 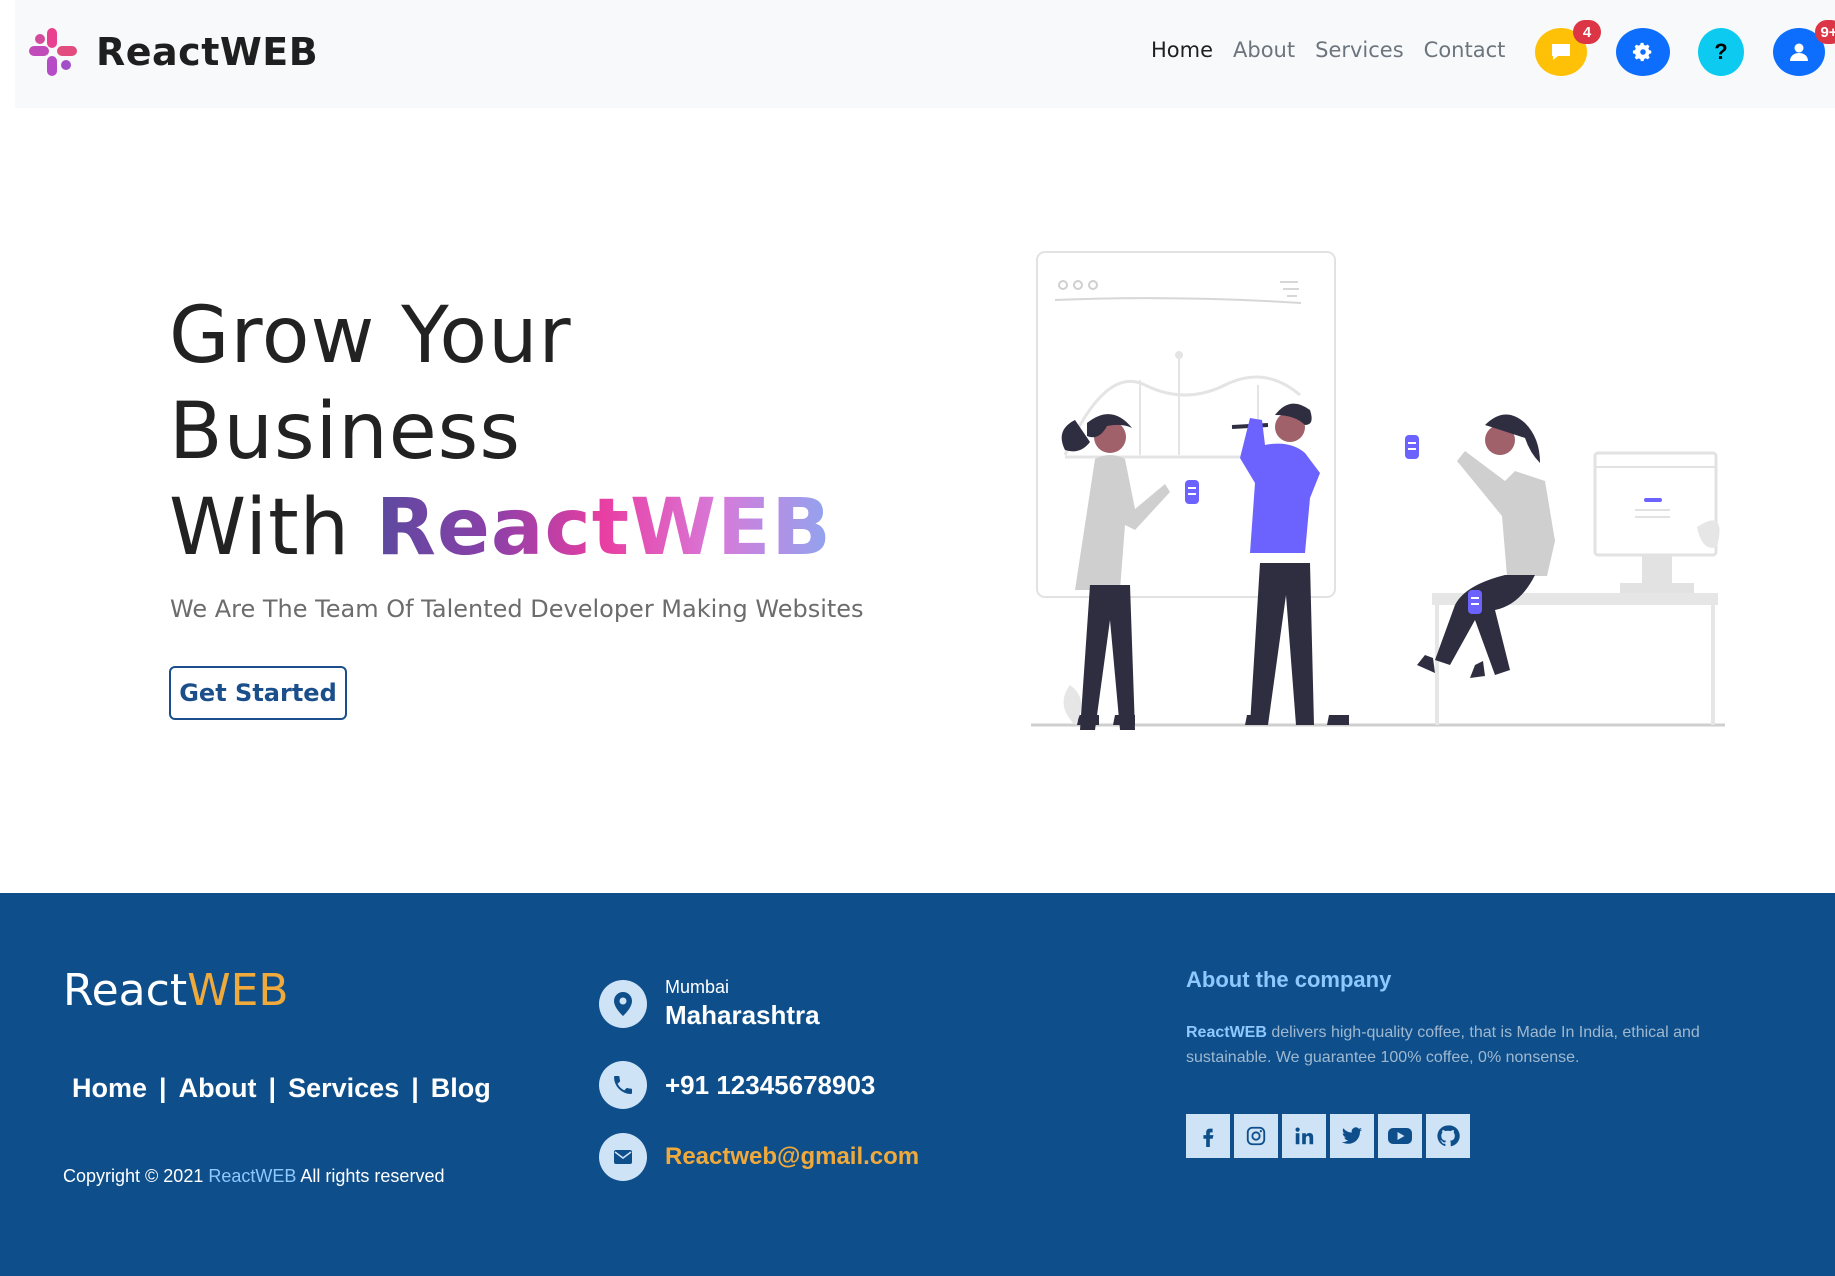 I want to click on twitter-icon, so click(x=1352, y=1135).